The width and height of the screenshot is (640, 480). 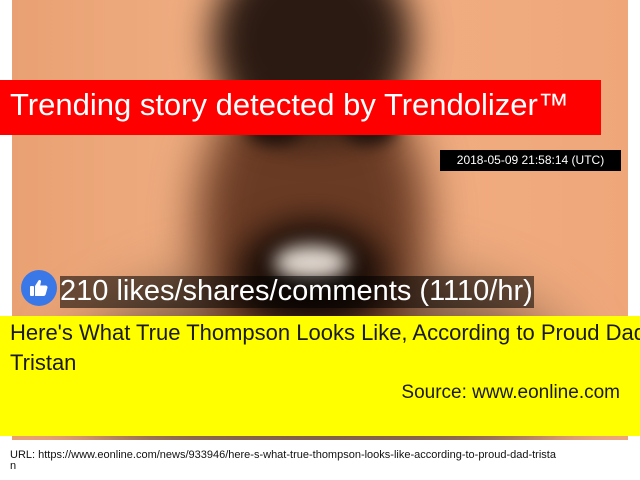 I want to click on trending-banner: Trending story detected by Trendolizer™, so click(x=300, y=107).